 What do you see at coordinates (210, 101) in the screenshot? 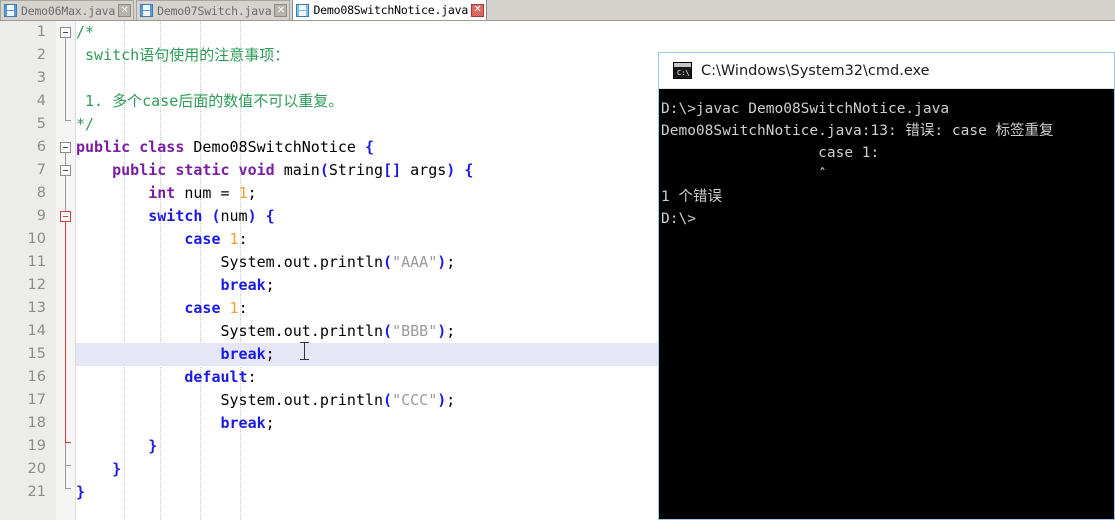
I see `code-token-comment: 1. 多个case后面的数值不可以重复。` at bounding box center [210, 101].